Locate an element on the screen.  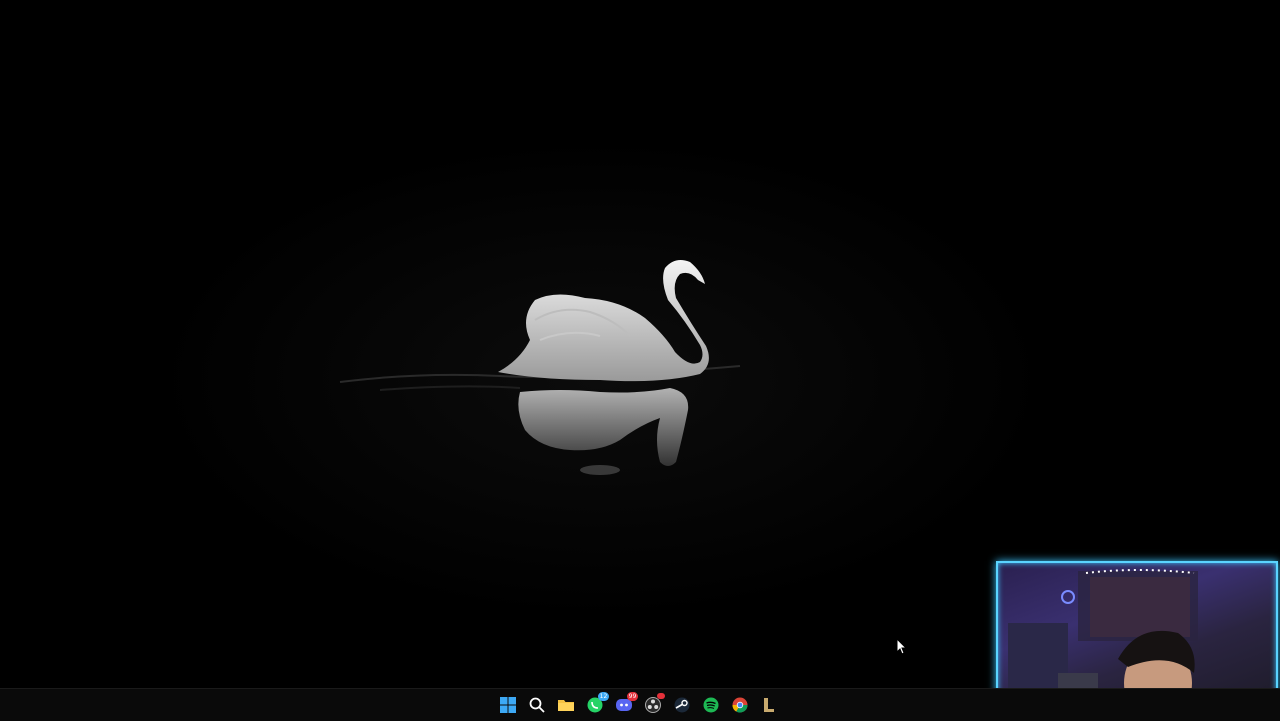
league-button is located at coordinates (769, 705).